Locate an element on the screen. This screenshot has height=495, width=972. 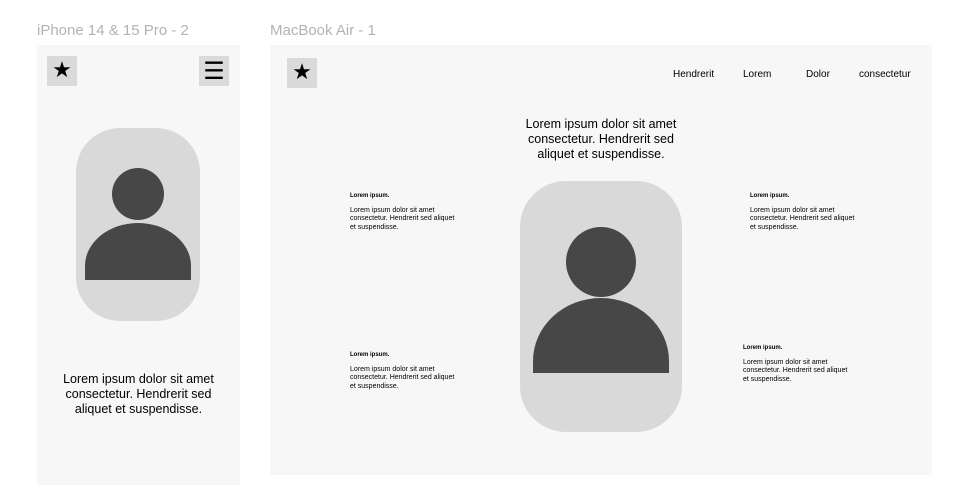
nav-link-lorem: Lorem is located at coordinates (757, 74).